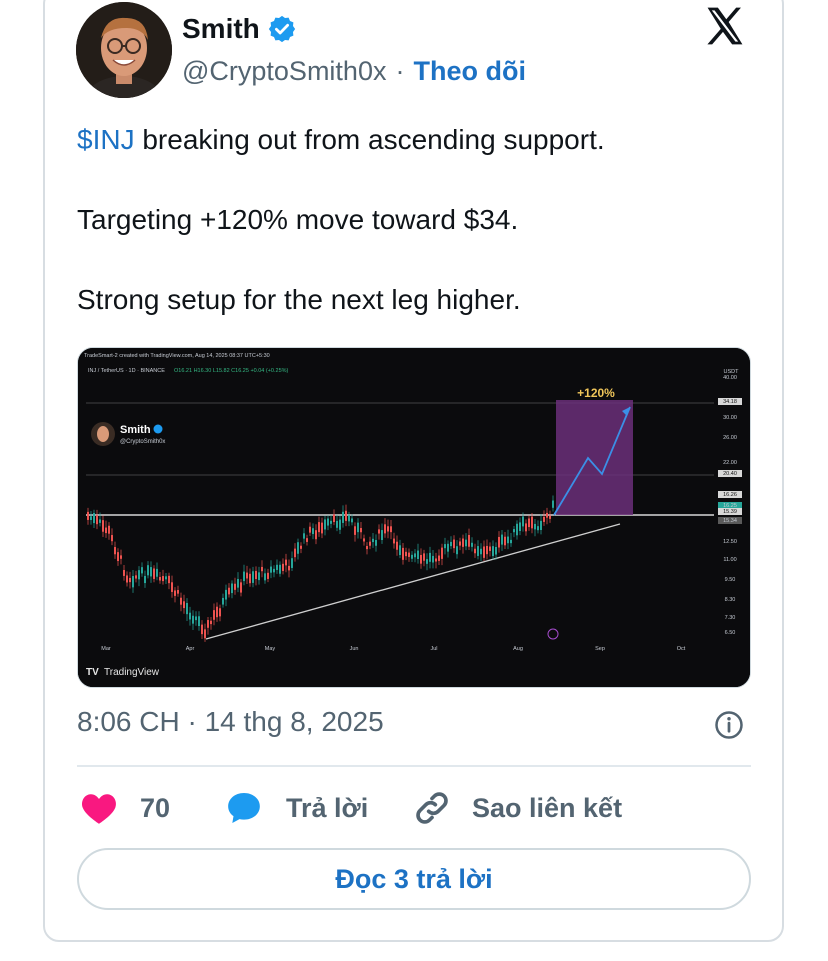  Describe the element at coordinates (106, 139) in the screenshot. I see `cashtag-link: $INJ` at that location.